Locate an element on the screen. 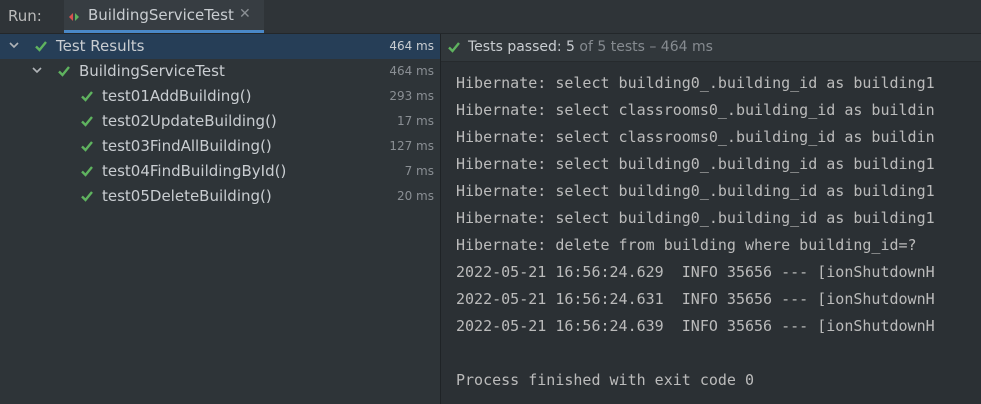  tree-row-time: 127 ms is located at coordinates (411, 146).